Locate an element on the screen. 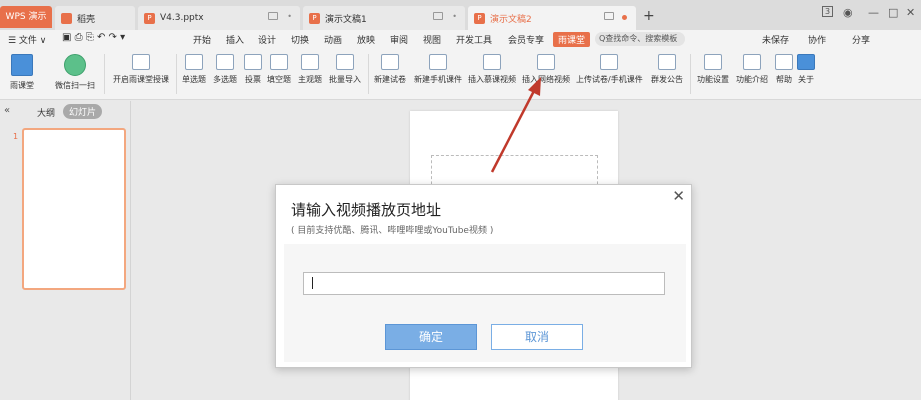 Image resolution: width=921 pixels, height=400 pixels. multiple-choice-icon is located at coordinates (225, 62).